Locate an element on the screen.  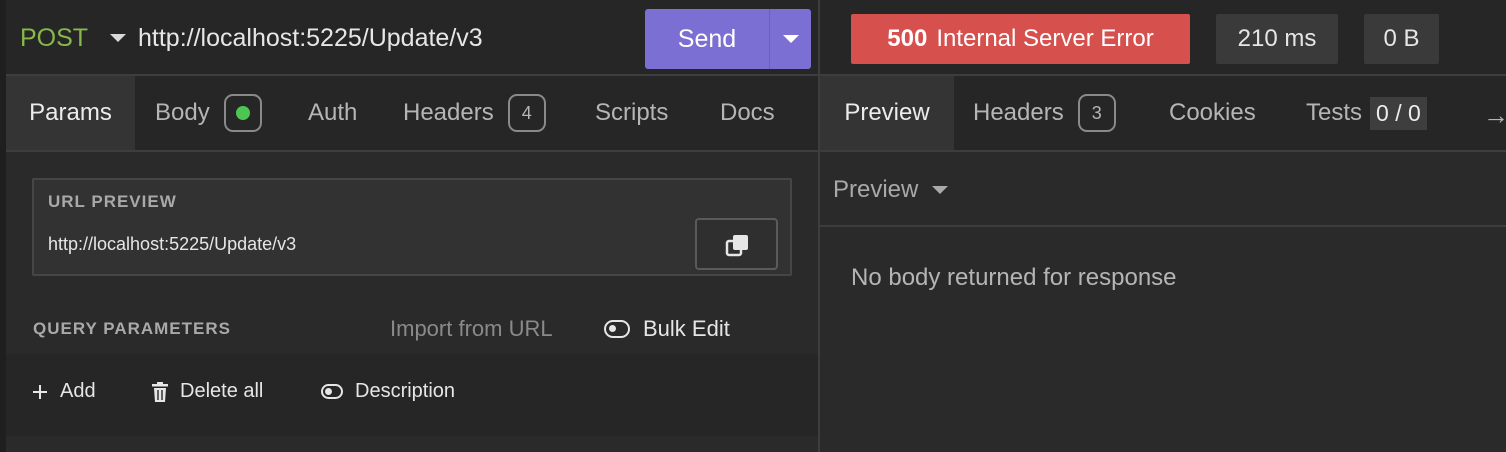
tab-label: Docs is located at coordinates (747, 112).